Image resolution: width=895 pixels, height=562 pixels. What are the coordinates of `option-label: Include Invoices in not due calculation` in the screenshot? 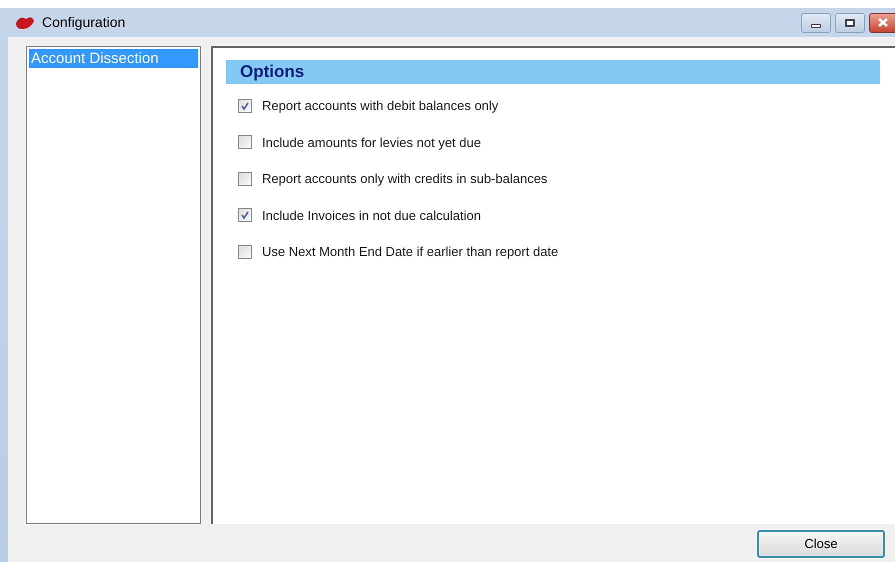 It's located at (371, 215).